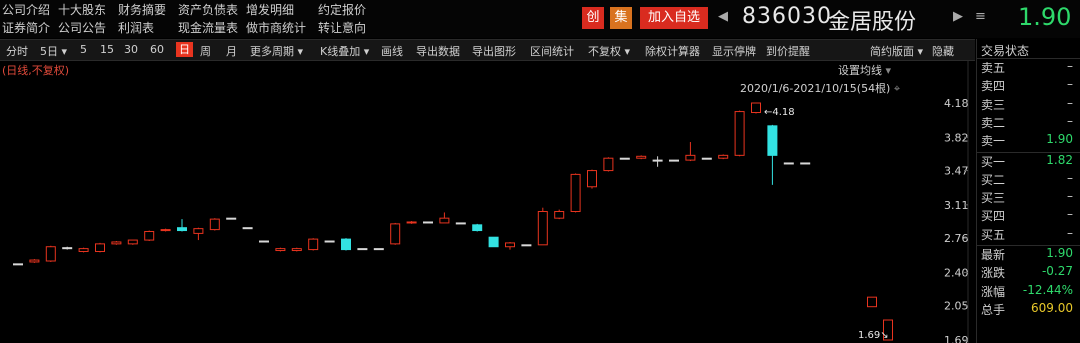 Image resolution: width=1080 pixels, height=343 pixels. Describe the element at coordinates (980, 16) in the screenshot. I see `list-icon: ≡` at that location.